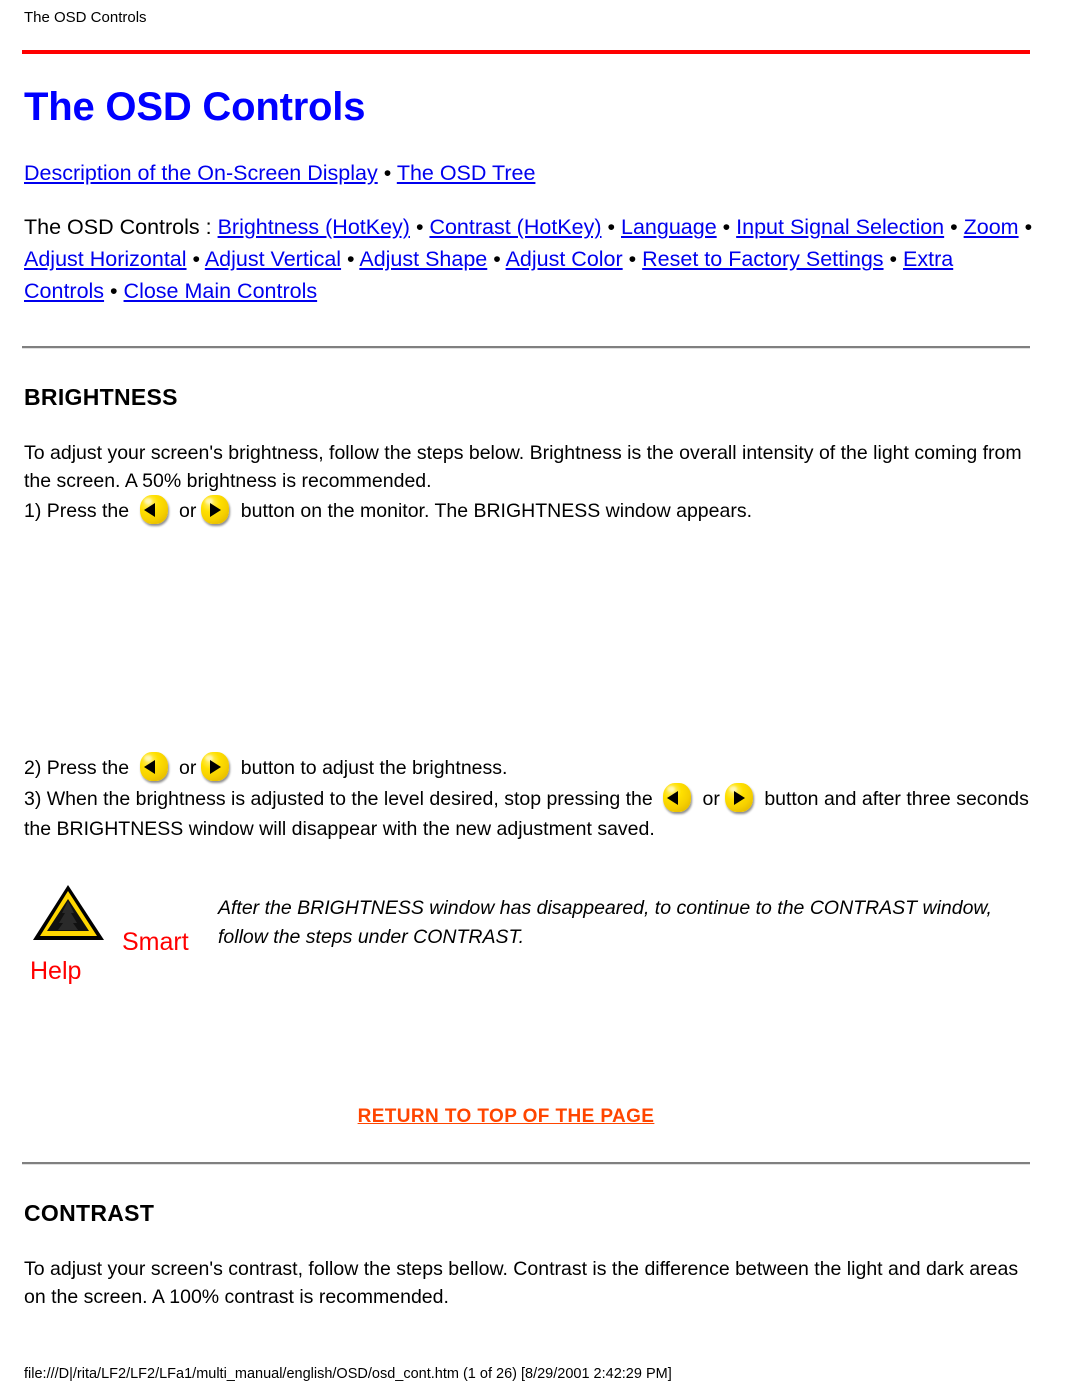 This screenshot has width=1080, height=1397. I want to click on brightness-heading: BRIGHTNESS, so click(101, 397).